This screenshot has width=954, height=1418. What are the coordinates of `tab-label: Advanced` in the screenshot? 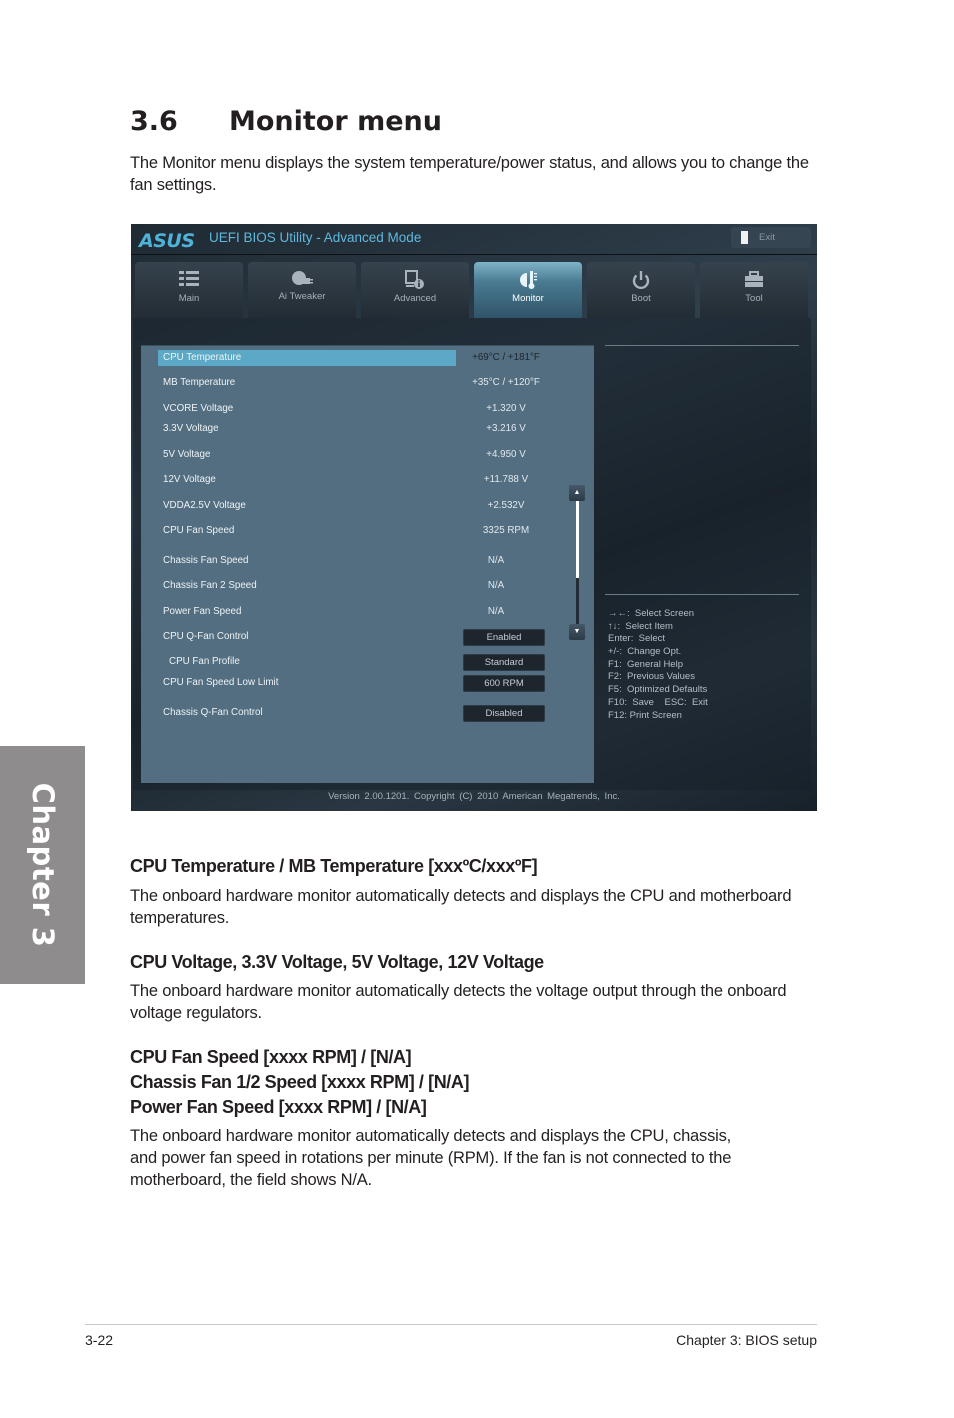 It's located at (415, 298).